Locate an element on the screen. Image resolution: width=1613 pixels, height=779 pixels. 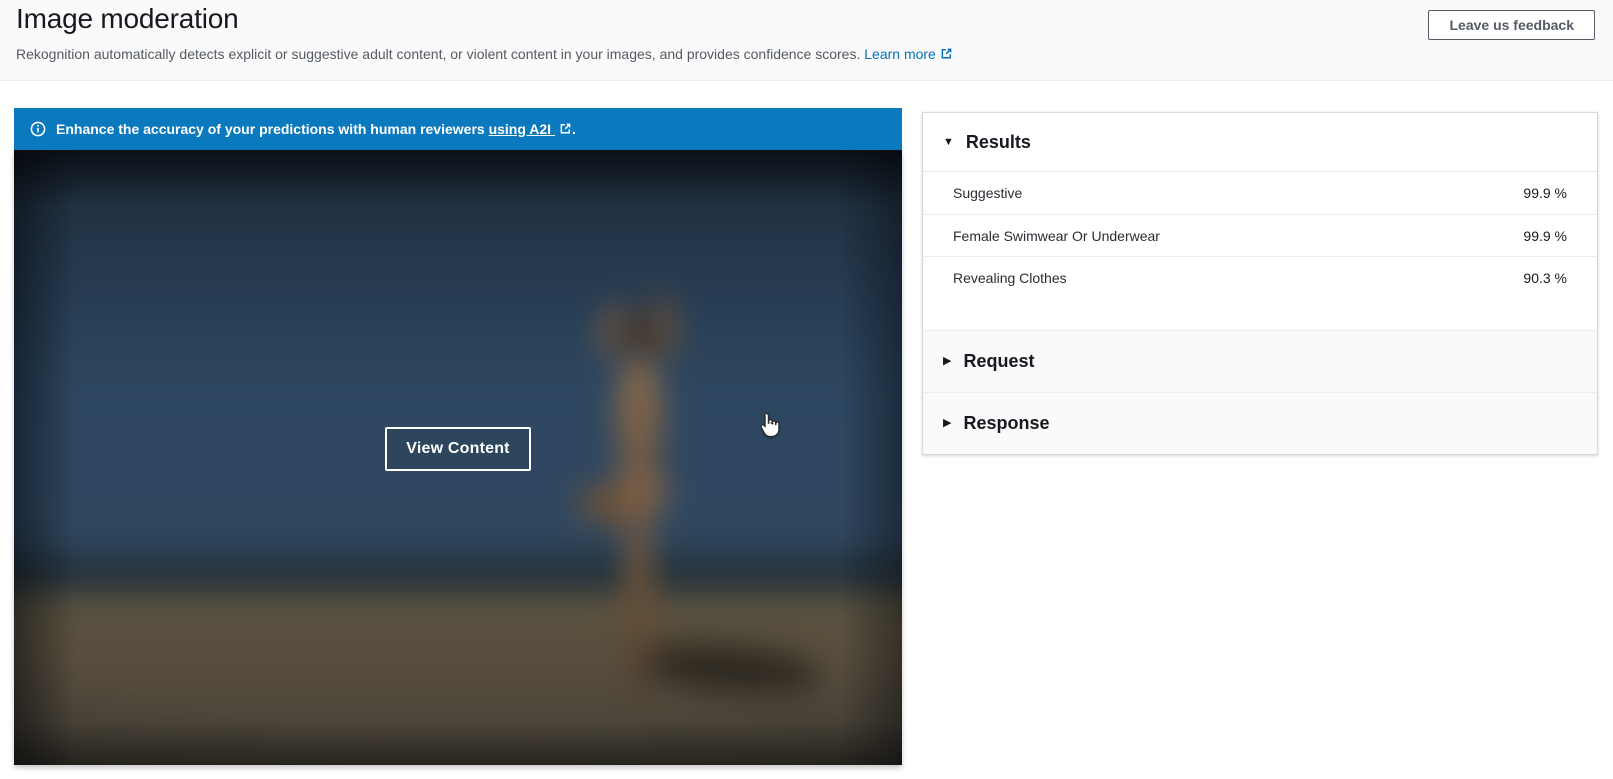
result-label: Suggestive is located at coordinates (988, 193).